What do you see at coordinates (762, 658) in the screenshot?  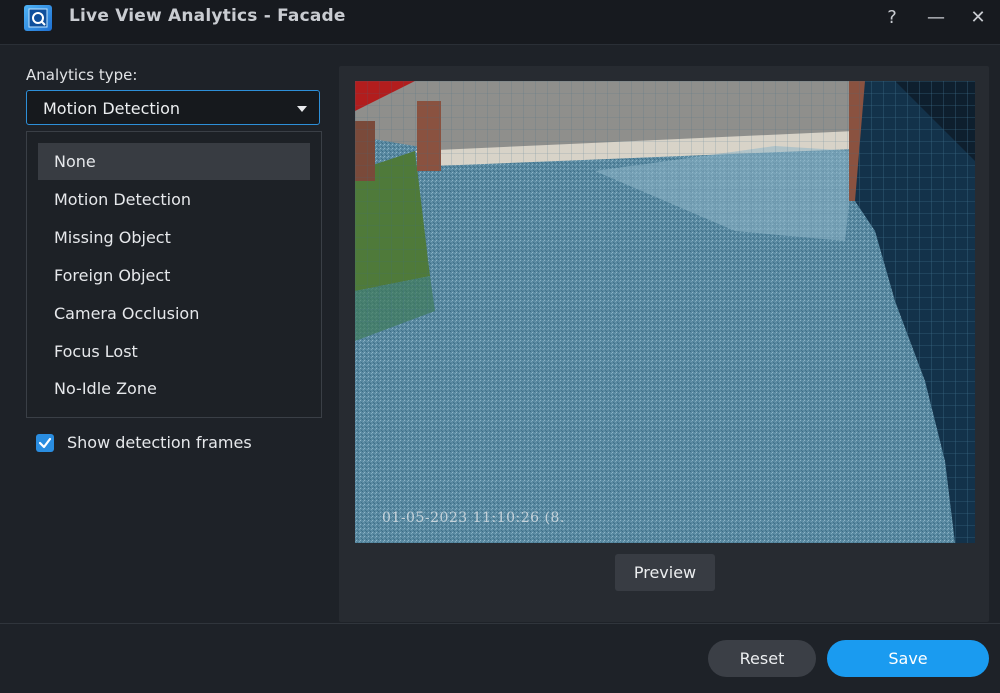 I see `reset-button: Reset` at bounding box center [762, 658].